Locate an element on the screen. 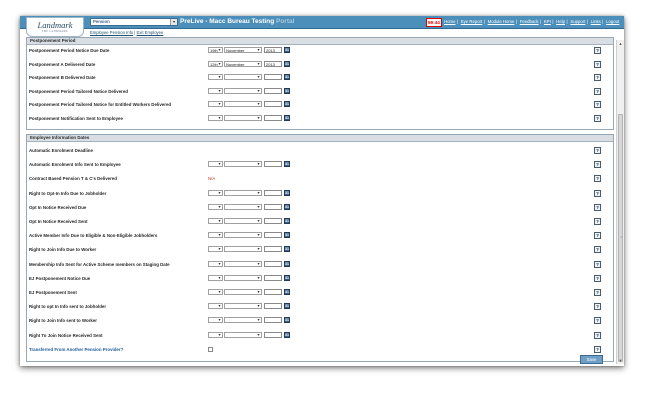 Image resolution: width=665 pixels, height=409 pixels. scheme-select: Pension ▼ is located at coordinates (134, 22).